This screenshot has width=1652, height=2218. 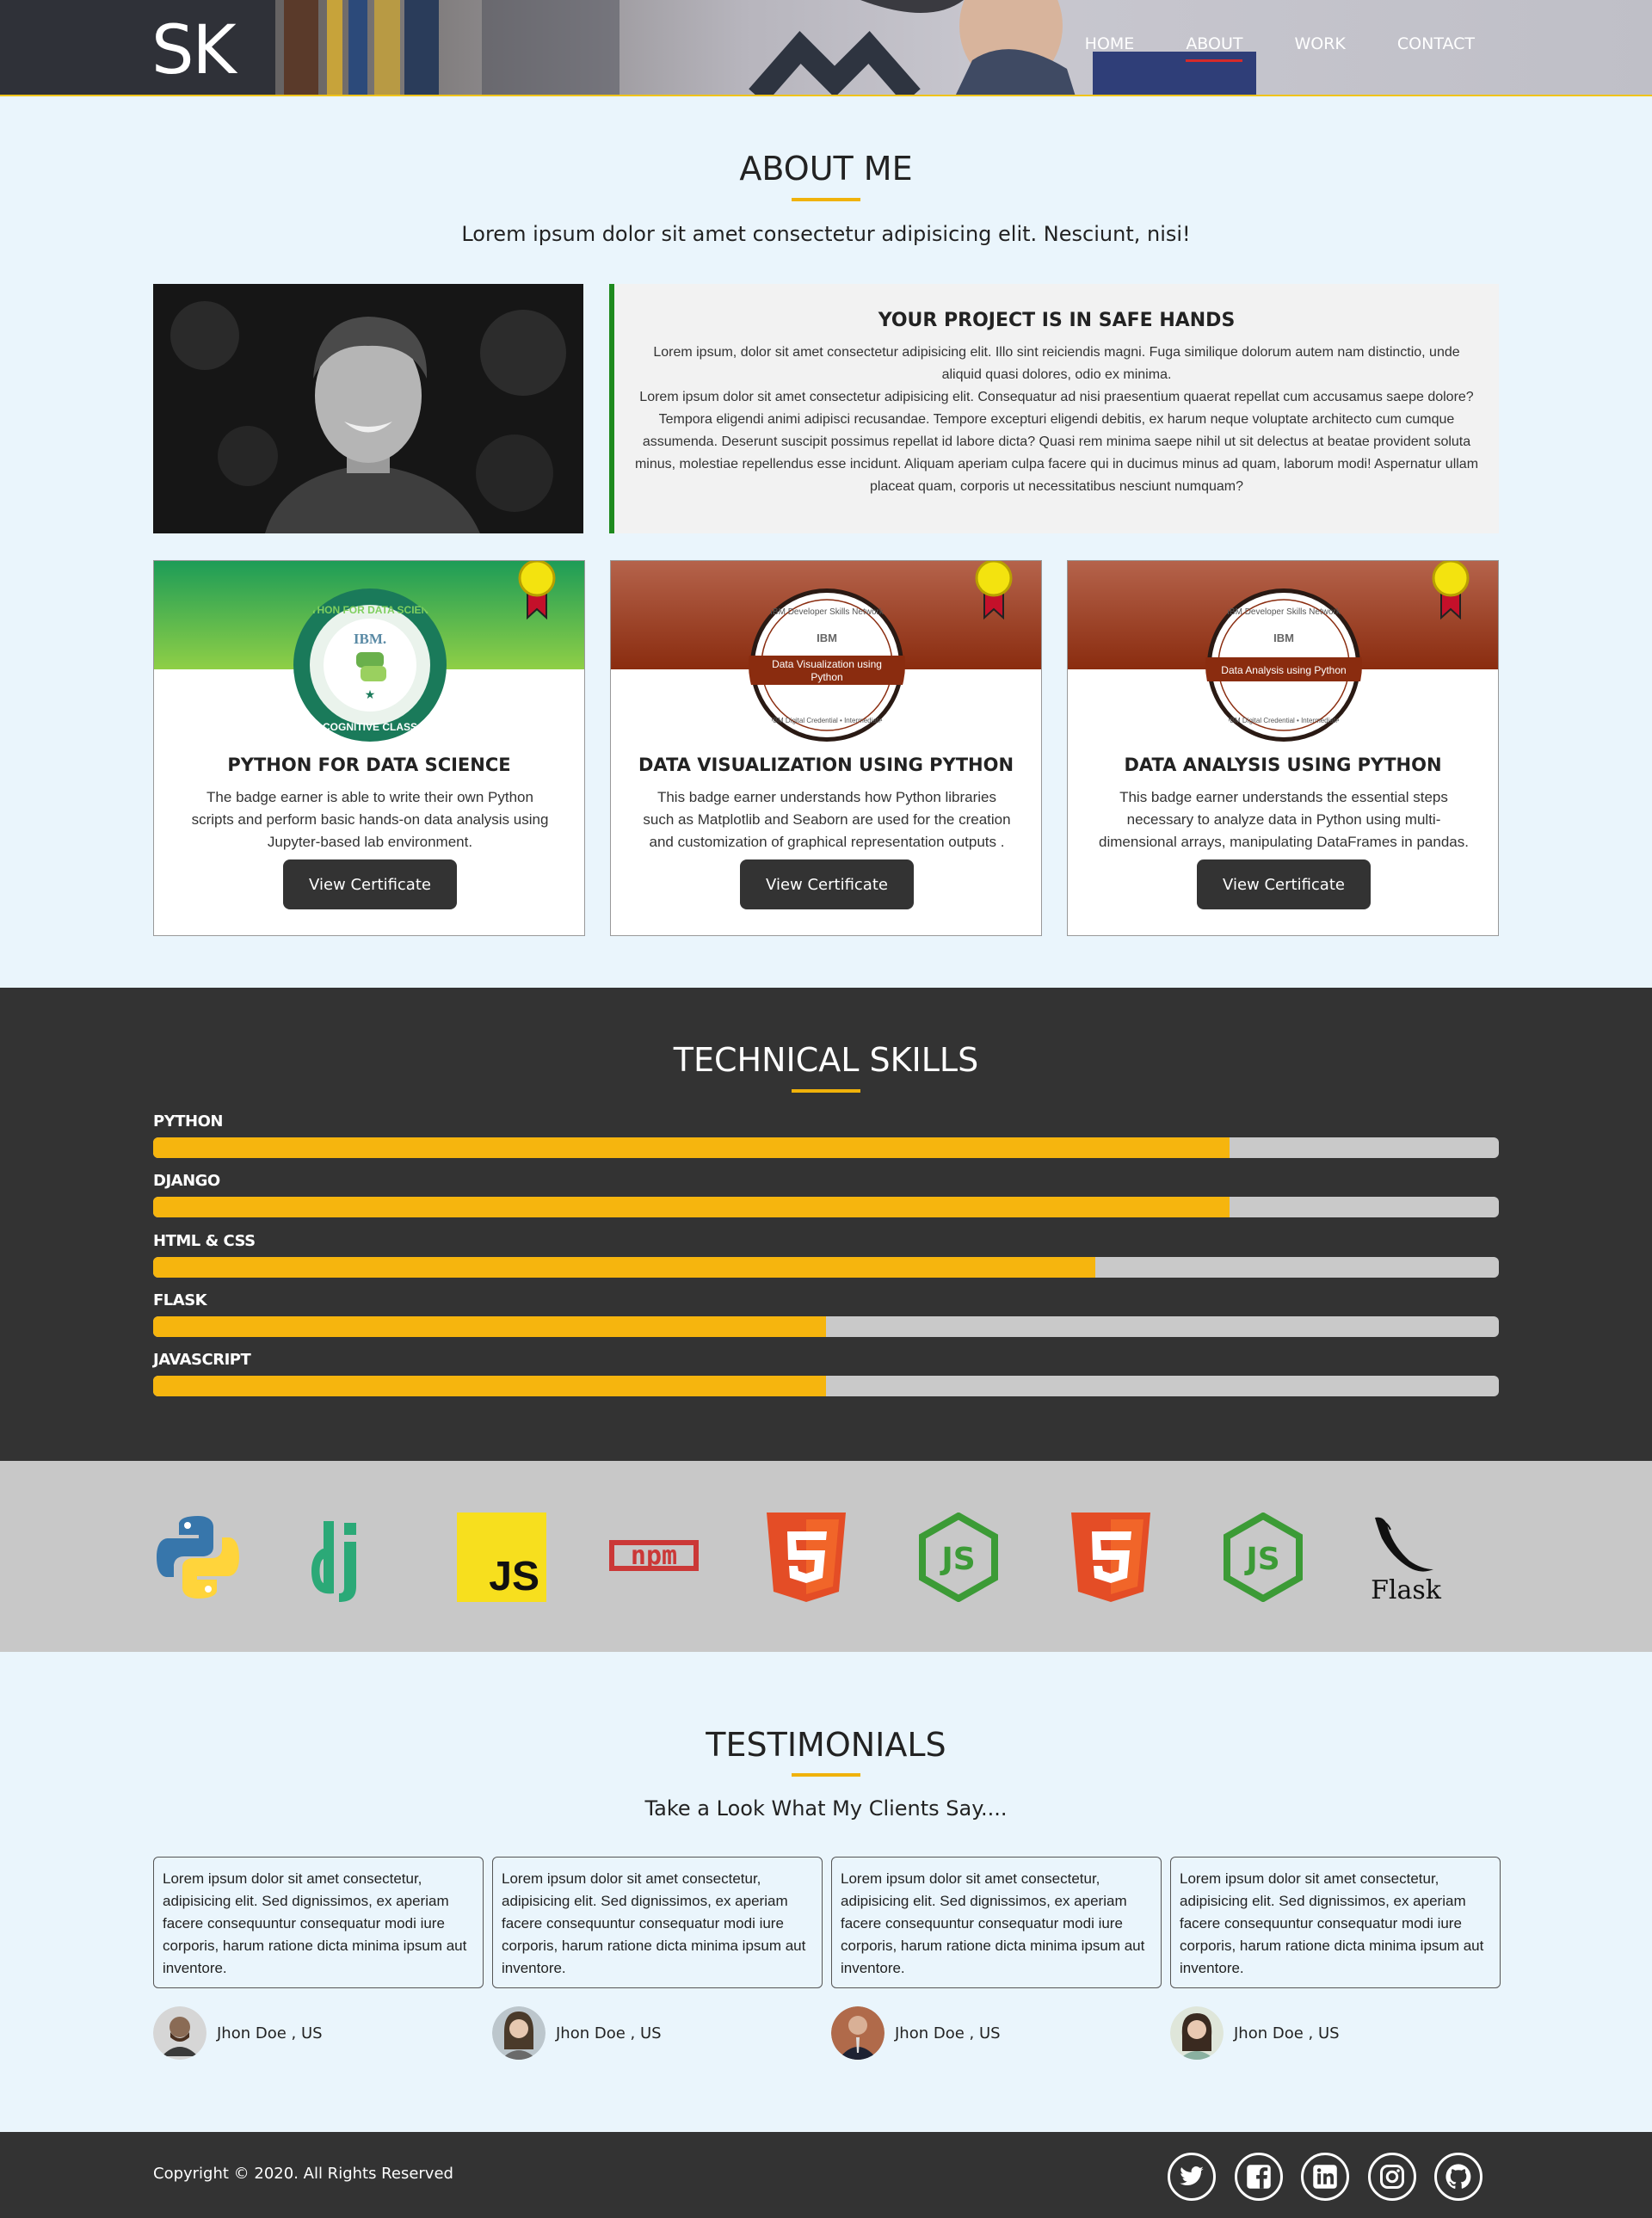 What do you see at coordinates (180, 1300) in the screenshot?
I see `skill-name: FLASK` at bounding box center [180, 1300].